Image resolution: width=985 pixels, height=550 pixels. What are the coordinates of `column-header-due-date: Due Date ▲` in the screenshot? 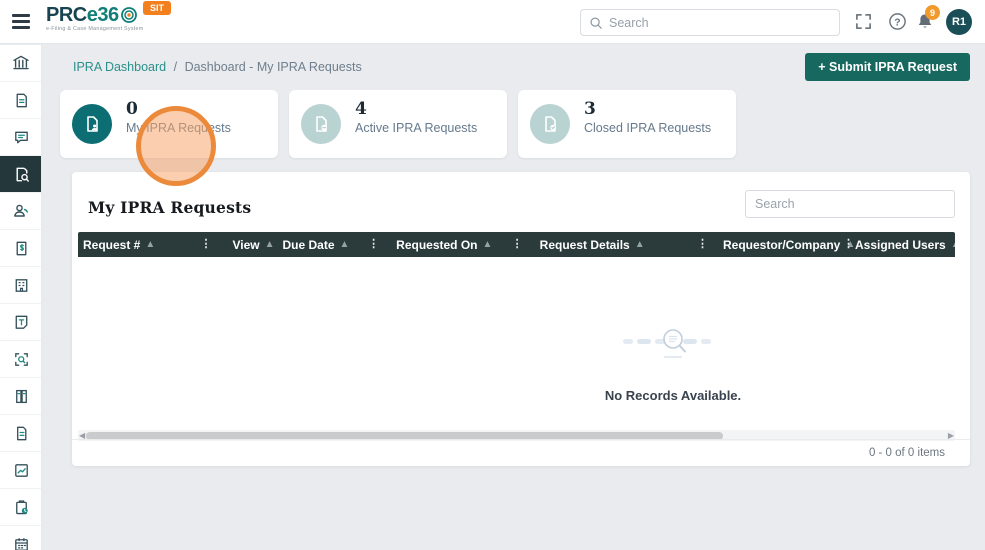 It's located at (317, 245).